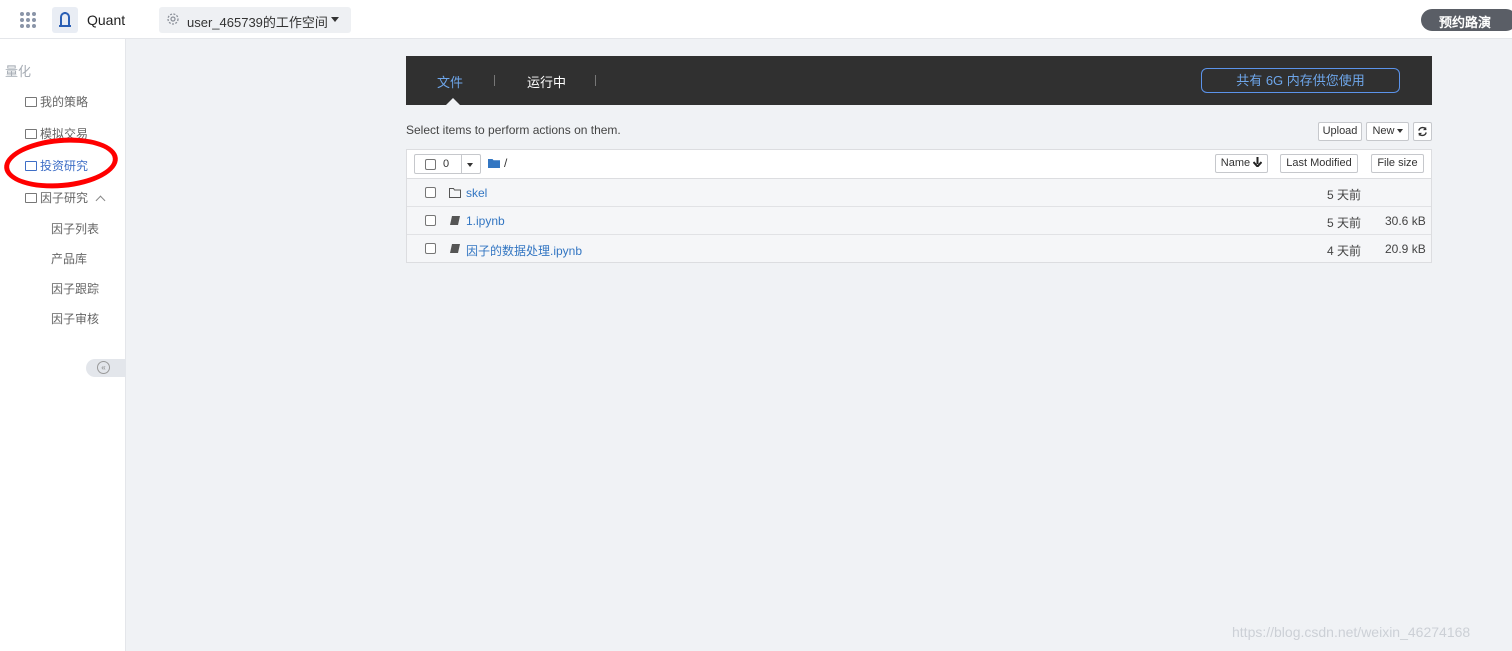  I want to click on book-roadshow-button: 预约路演, so click(1466, 20).